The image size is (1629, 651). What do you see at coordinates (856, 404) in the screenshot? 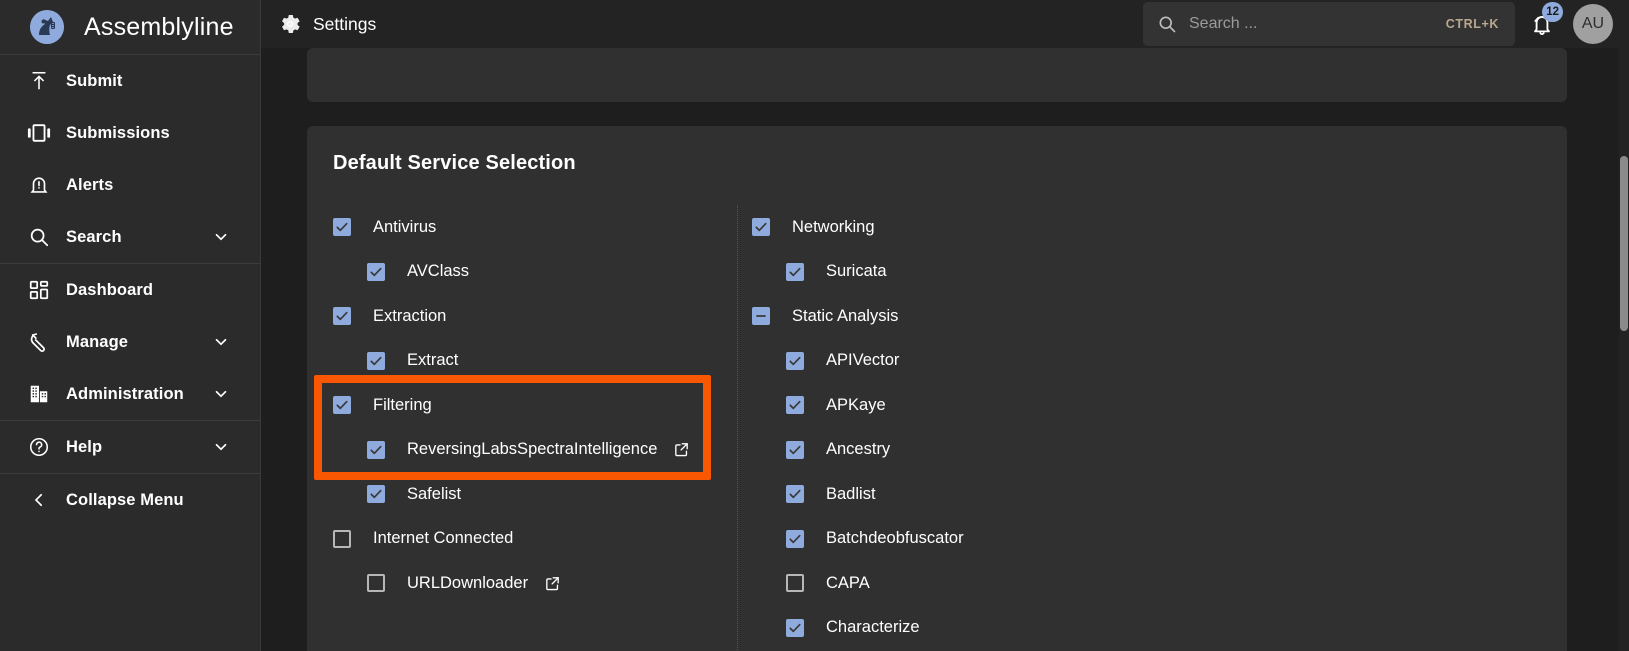
I see `service-label: APKaye` at bounding box center [856, 404].